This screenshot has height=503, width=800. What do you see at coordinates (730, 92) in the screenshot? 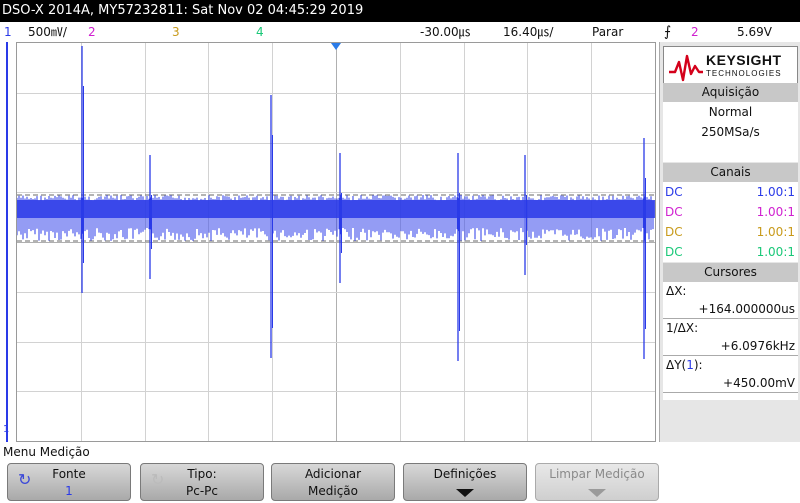
I see `acquisition-header: Aquisição` at bounding box center [730, 92].